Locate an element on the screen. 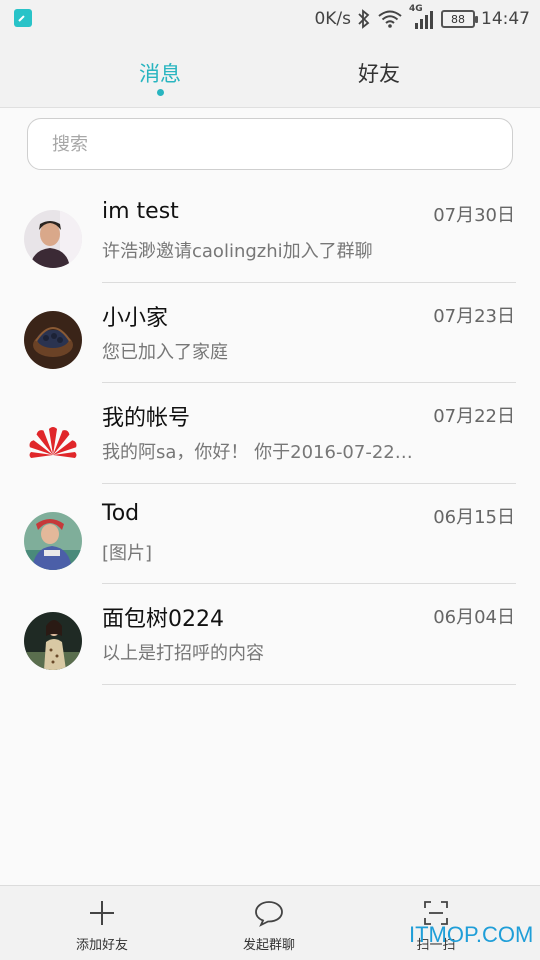 This screenshot has height=960, width=540. bluetooth-icon is located at coordinates (364, 19).